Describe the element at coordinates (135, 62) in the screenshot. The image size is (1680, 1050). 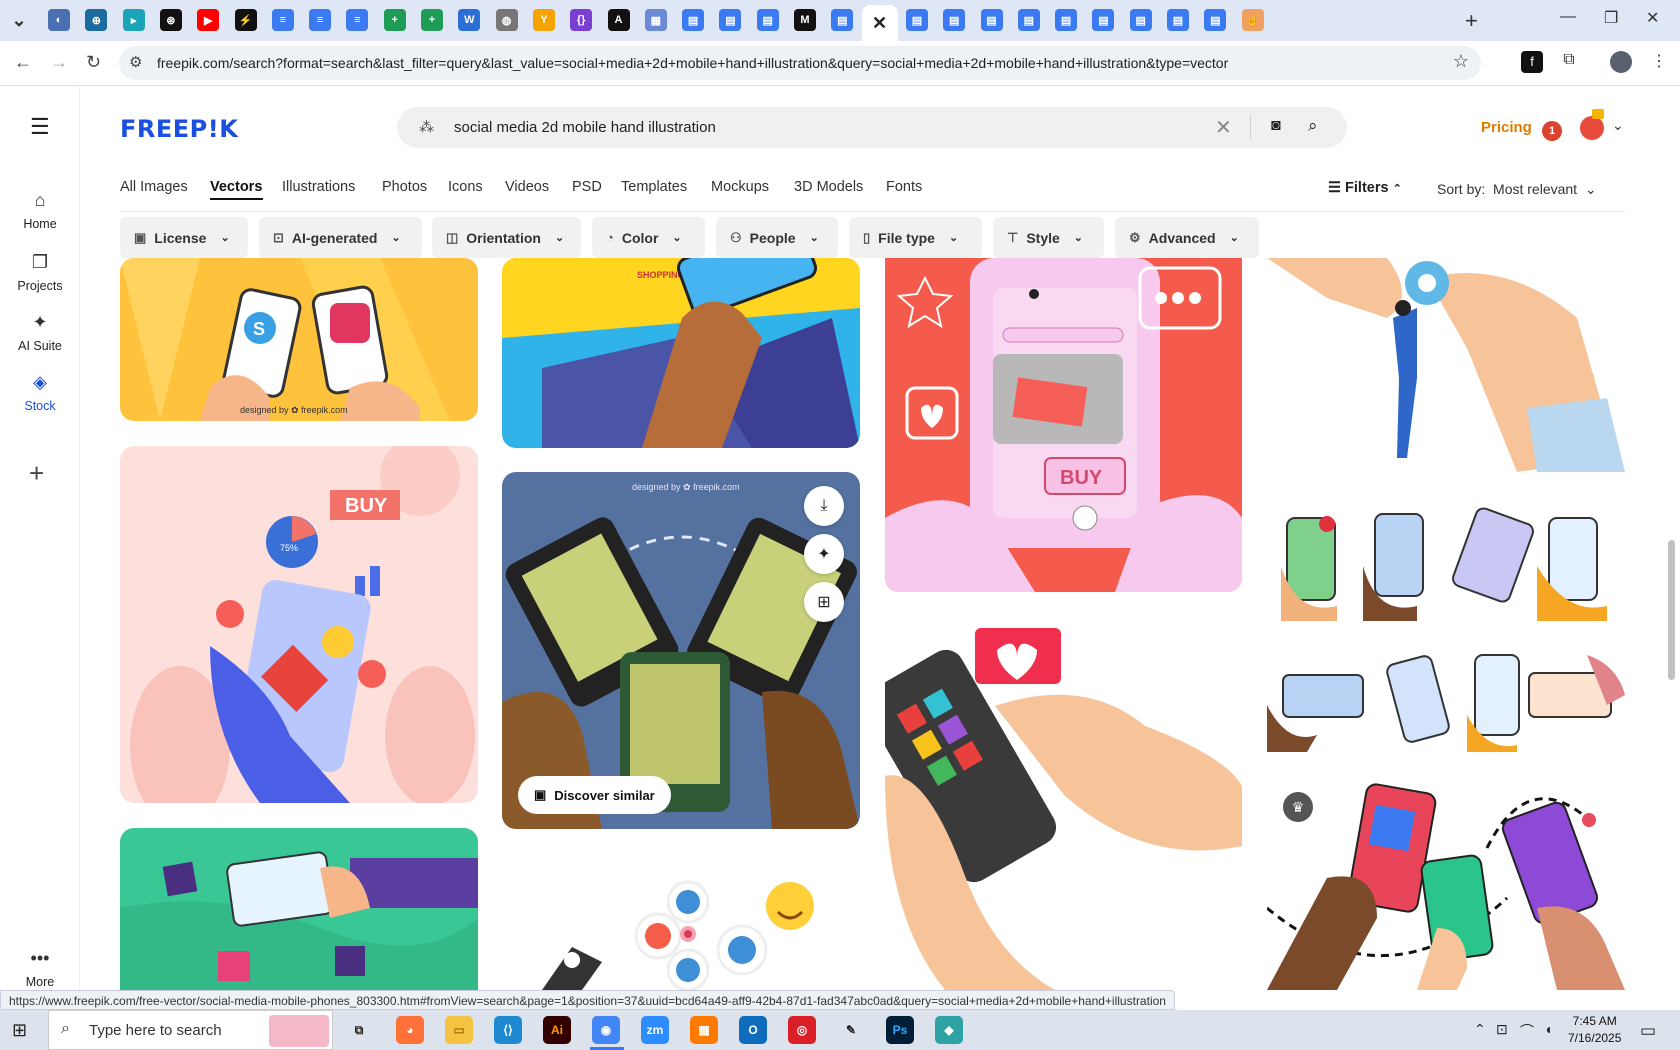
I see `site-info-icon: ⚙` at that location.